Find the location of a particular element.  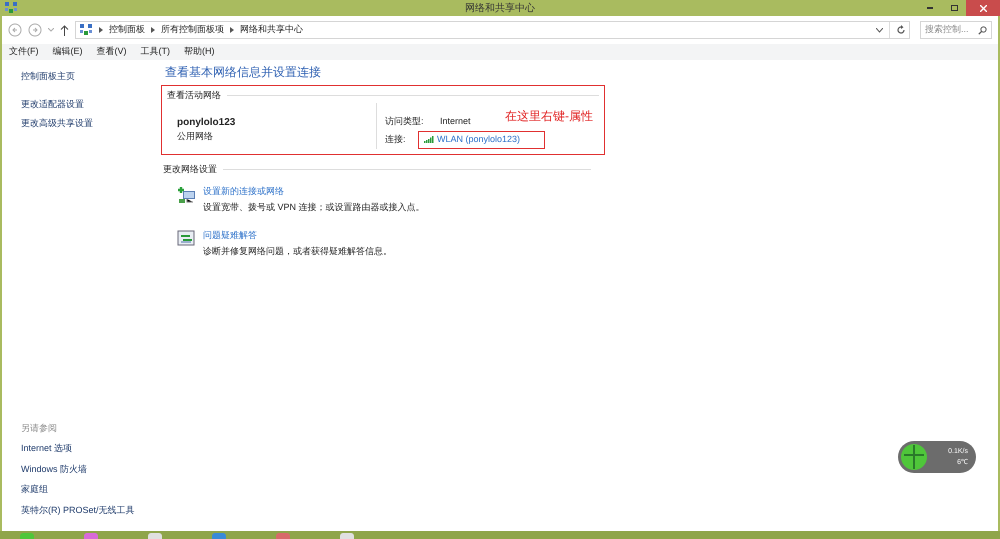

sidebar-link: 控制面板主页 is located at coordinates (92, 77).